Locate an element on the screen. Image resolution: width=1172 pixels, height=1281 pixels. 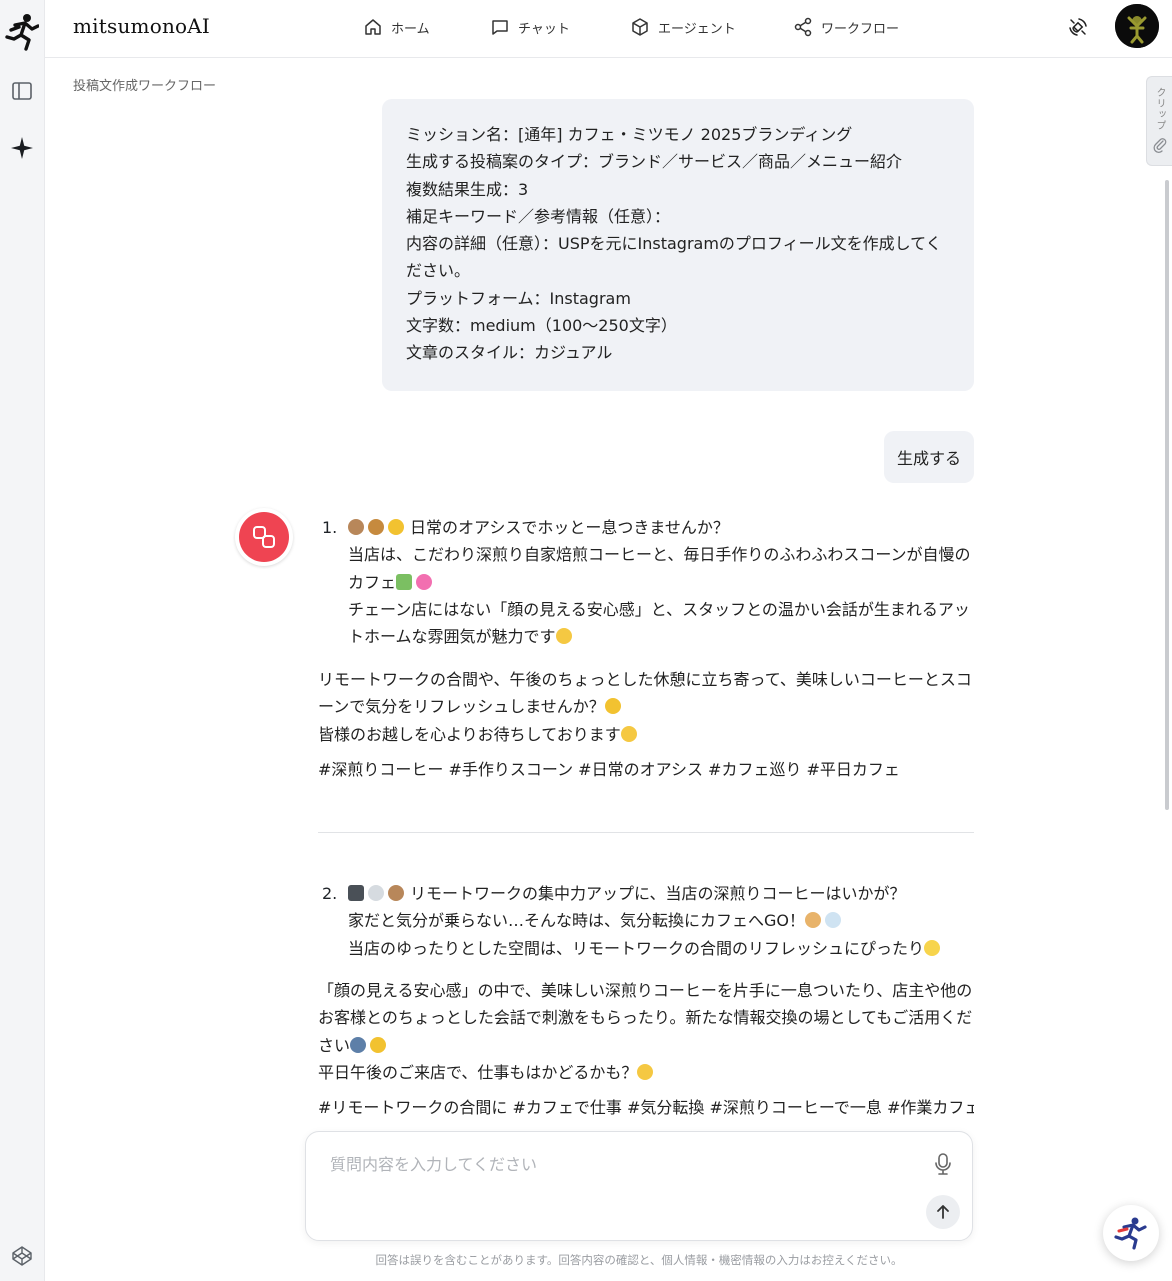
item2-line2: 家だと気分が乗らない…そんな時は、気分転換にカフェへGO！ is located at coordinates (576, 921).